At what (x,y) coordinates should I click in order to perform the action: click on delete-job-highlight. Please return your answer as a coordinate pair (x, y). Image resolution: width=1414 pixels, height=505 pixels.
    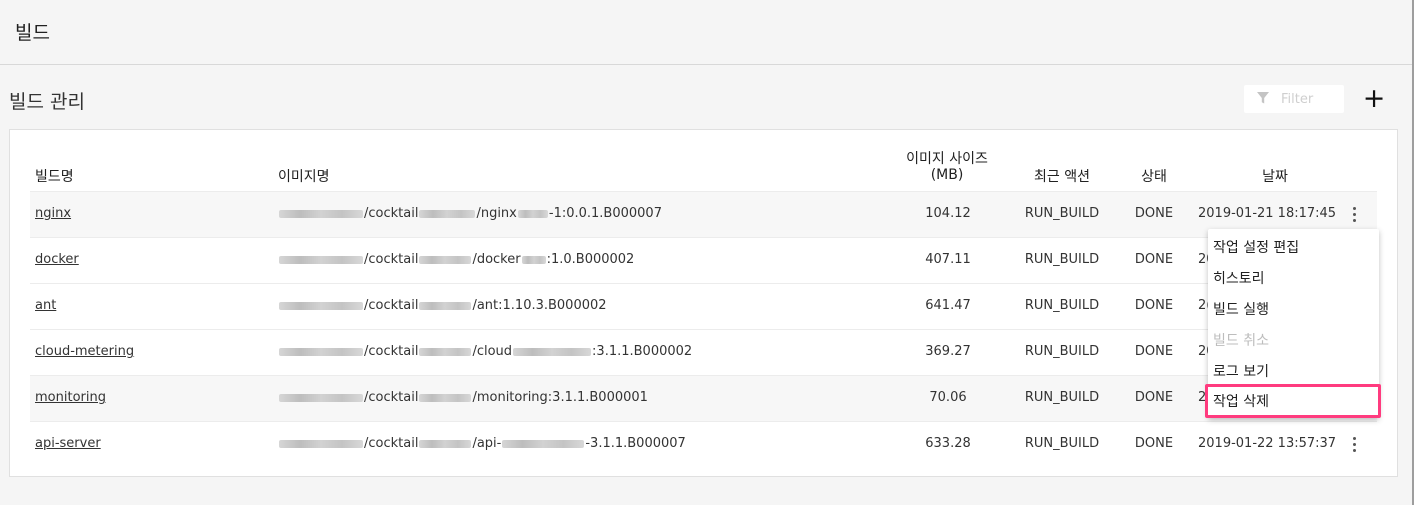
    Looking at the image, I should click on (1293, 401).